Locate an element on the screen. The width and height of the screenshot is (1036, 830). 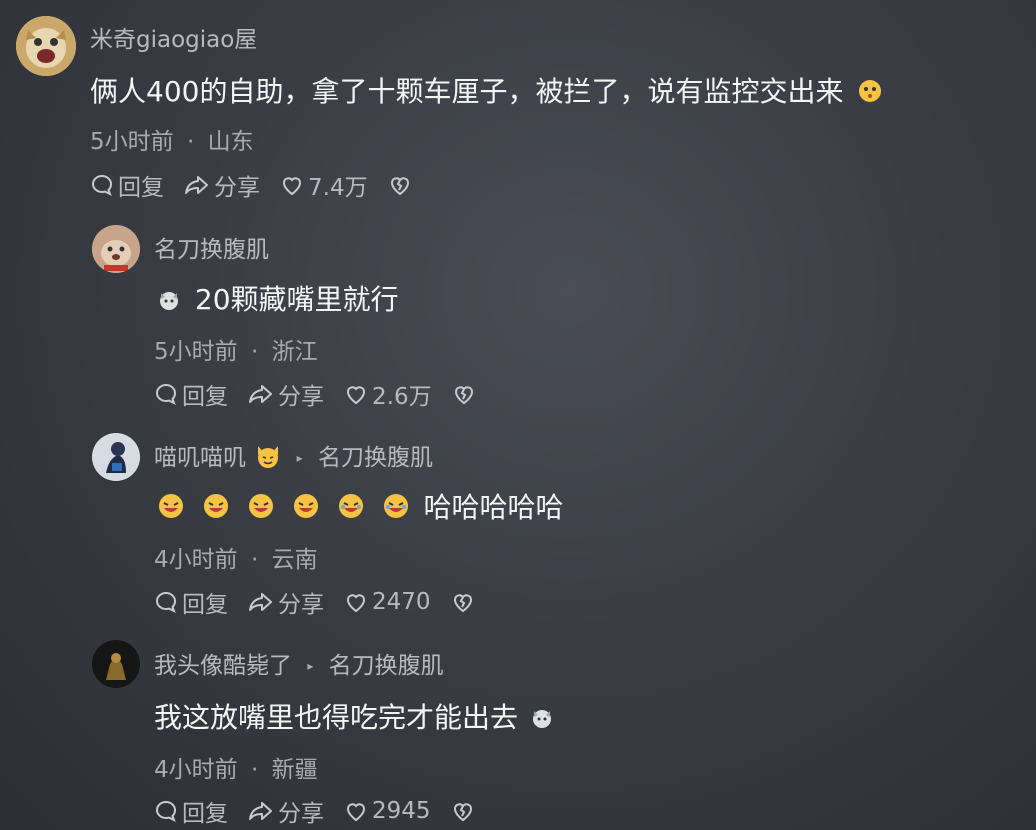
comment-text-content: 哈哈哈哈哈 is located at coordinates (493, 507).